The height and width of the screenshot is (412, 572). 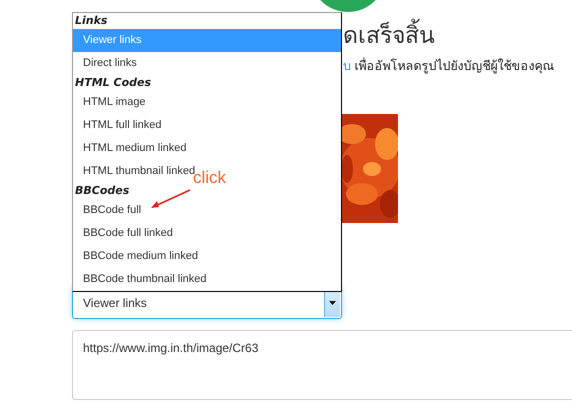 What do you see at coordinates (109, 210) in the screenshot?
I see `dropdown-option: BBCode full` at bounding box center [109, 210].